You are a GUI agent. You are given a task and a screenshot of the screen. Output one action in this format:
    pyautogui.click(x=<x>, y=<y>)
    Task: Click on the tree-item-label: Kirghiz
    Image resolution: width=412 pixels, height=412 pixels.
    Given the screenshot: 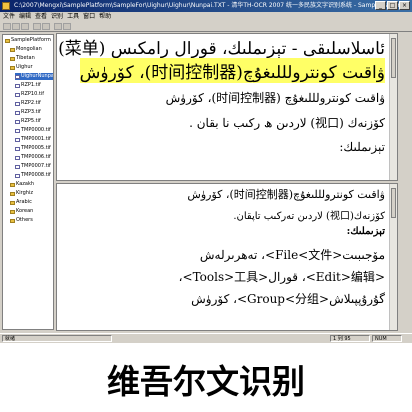 What is the action you would take?
    pyautogui.click(x=24, y=193)
    